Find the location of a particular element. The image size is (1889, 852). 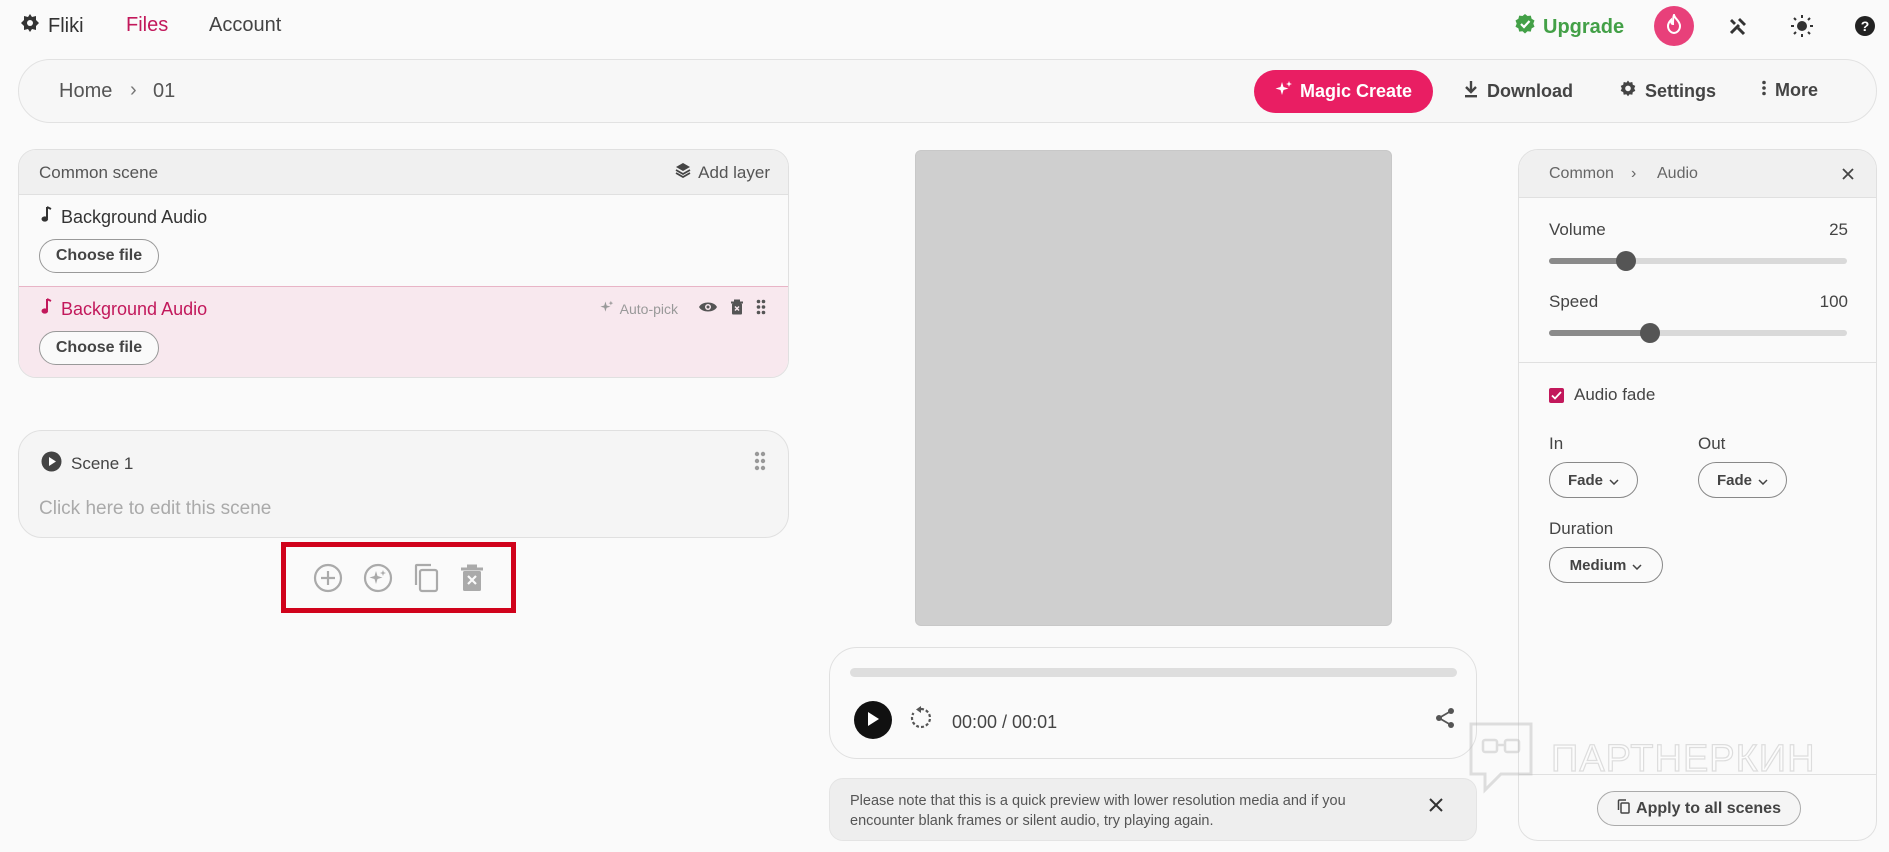

volume-slider-fill is located at coordinates (1588, 261).